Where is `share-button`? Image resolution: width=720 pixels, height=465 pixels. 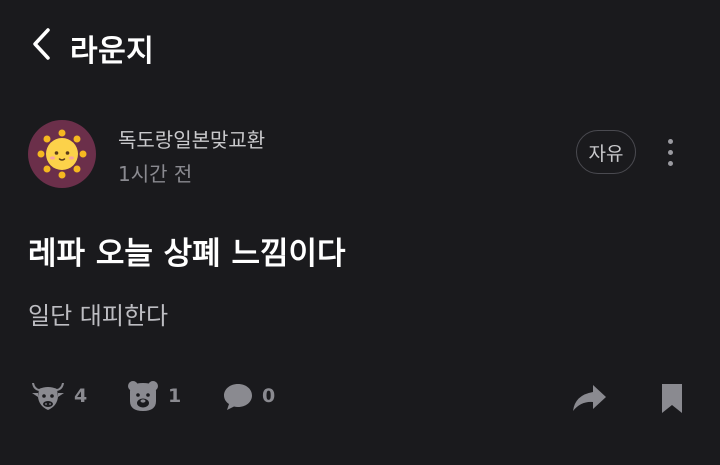
share-button is located at coordinates (589, 398).